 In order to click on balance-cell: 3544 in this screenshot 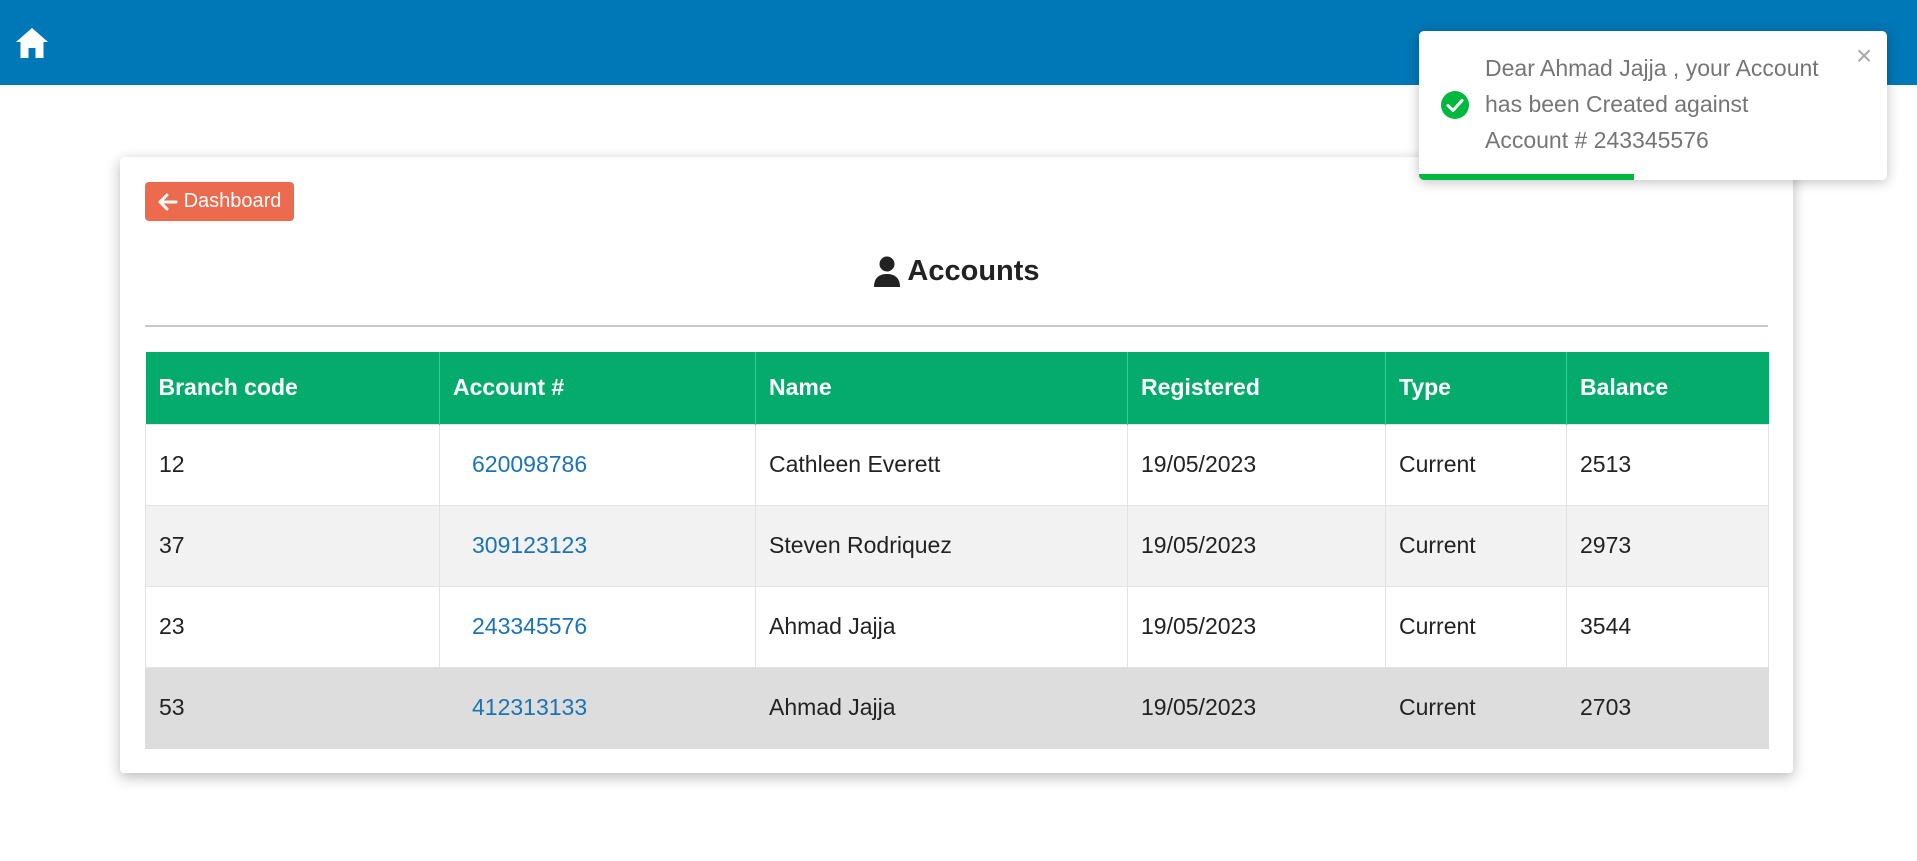, I will do `click(1667, 626)`.